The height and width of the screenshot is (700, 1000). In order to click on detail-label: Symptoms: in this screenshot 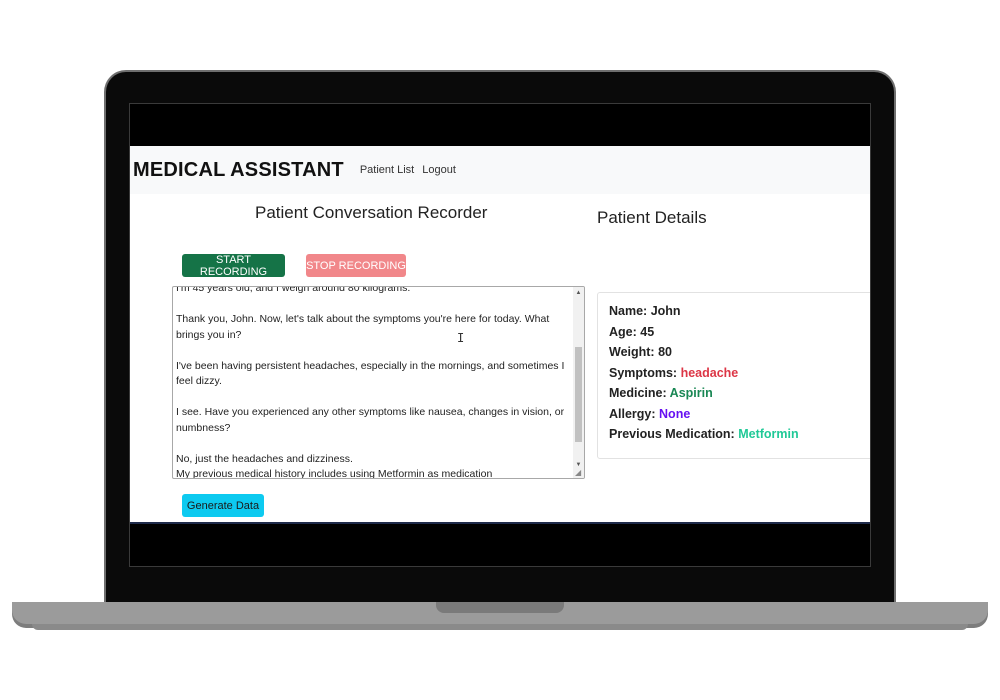, I will do `click(643, 372)`.